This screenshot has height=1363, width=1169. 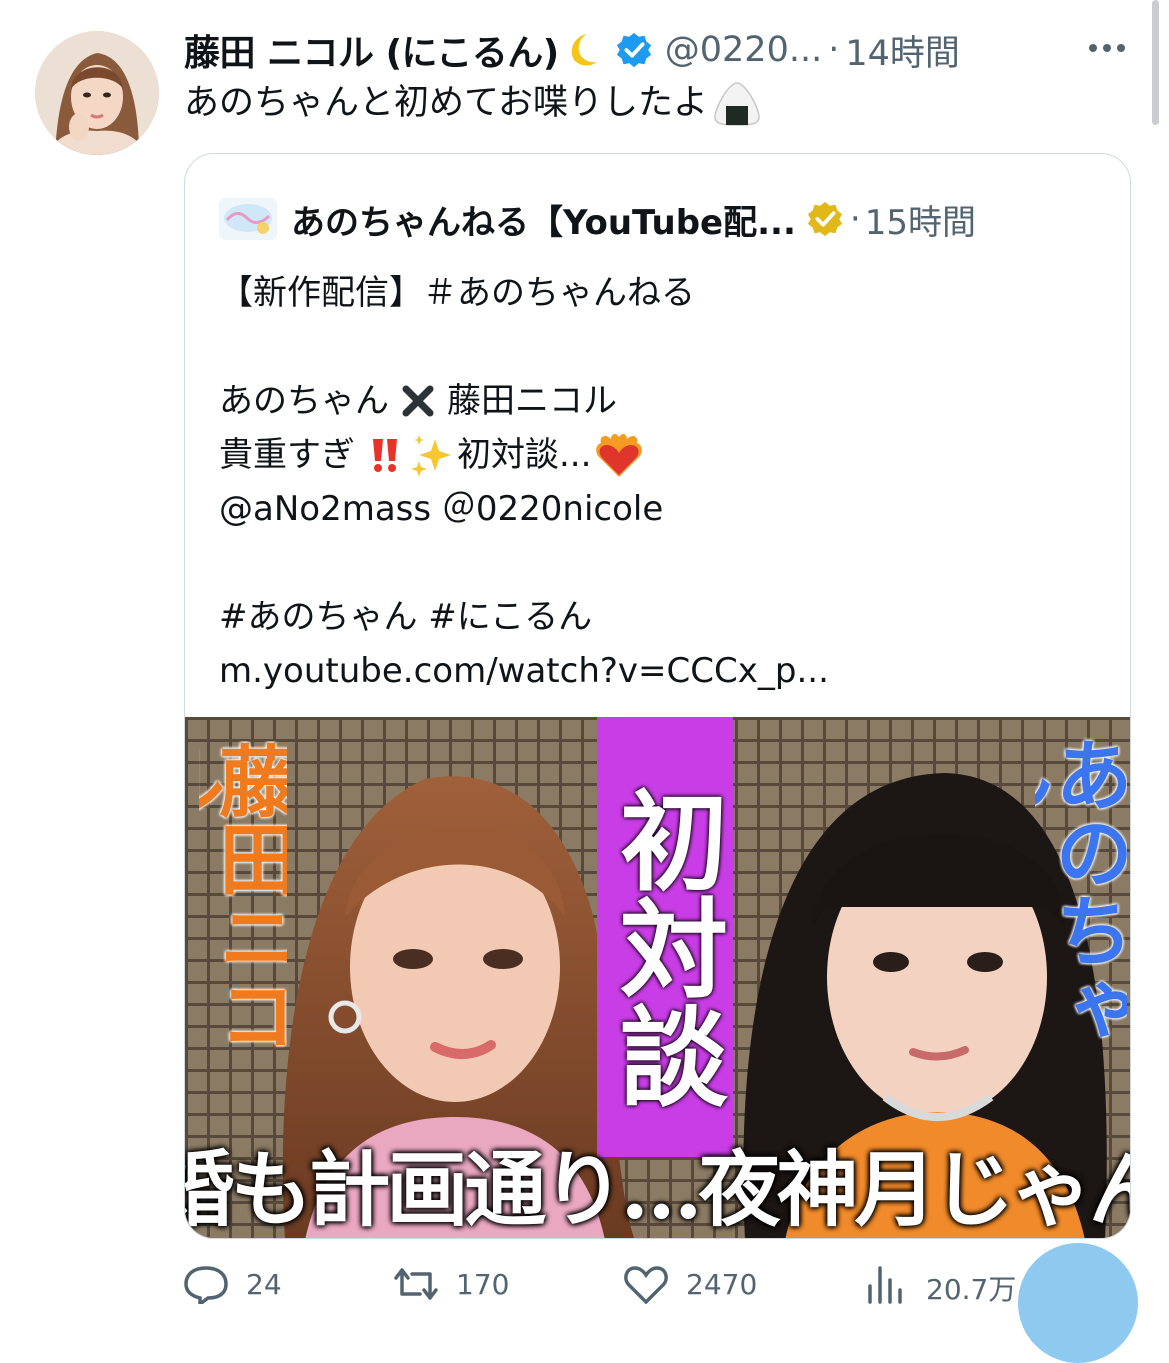 What do you see at coordinates (287, 455) in the screenshot?
I see `quoted-line-3-text-a: 貴重すぎ` at bounding box center [287, 455].